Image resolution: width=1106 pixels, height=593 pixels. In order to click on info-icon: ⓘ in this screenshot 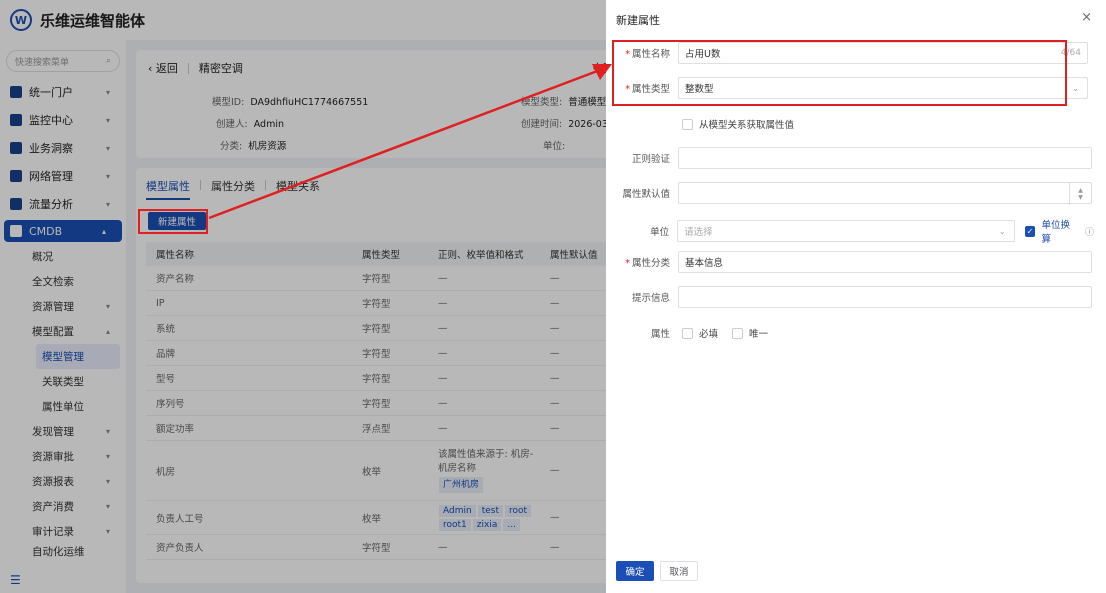, I will do `click(1089, 231)`.